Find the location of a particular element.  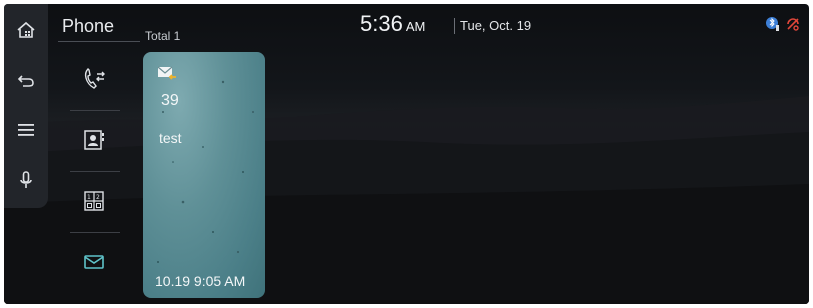

home-icon is located at coordinates (26, 29).